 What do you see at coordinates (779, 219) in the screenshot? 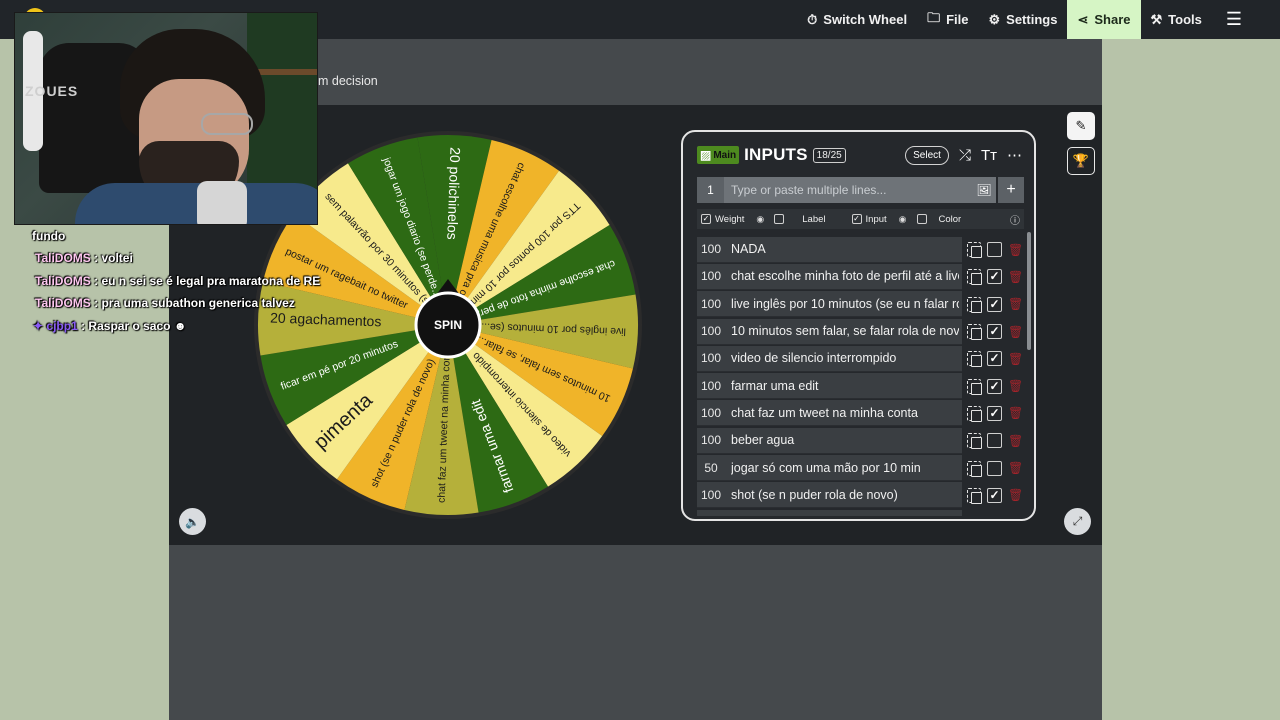
I see `label-column-checkbox` at bounding box center [779, 219].